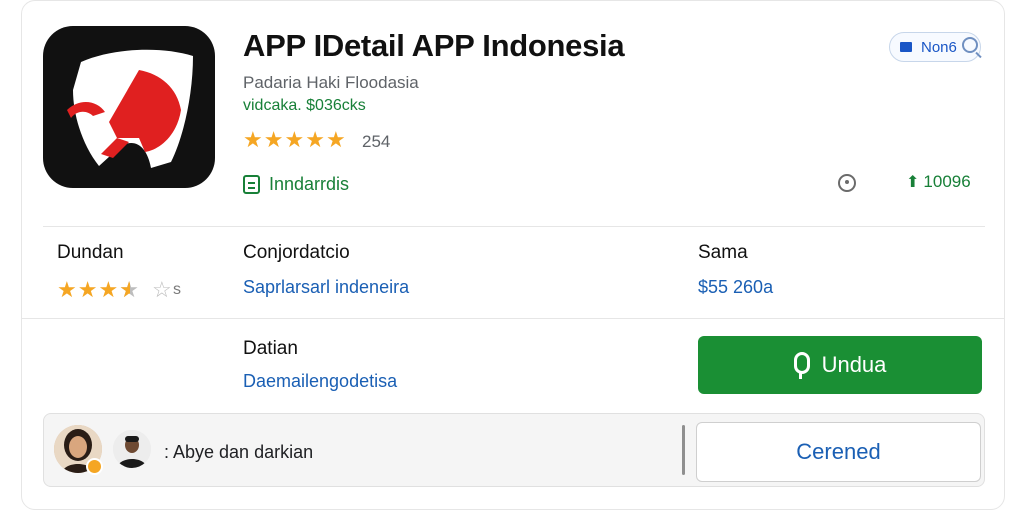 The image size is (1024, 512). What do you see at coordinates (129, 107) in the screenshot?
I see `app-logo-icon` at bounding box center [129, 107].